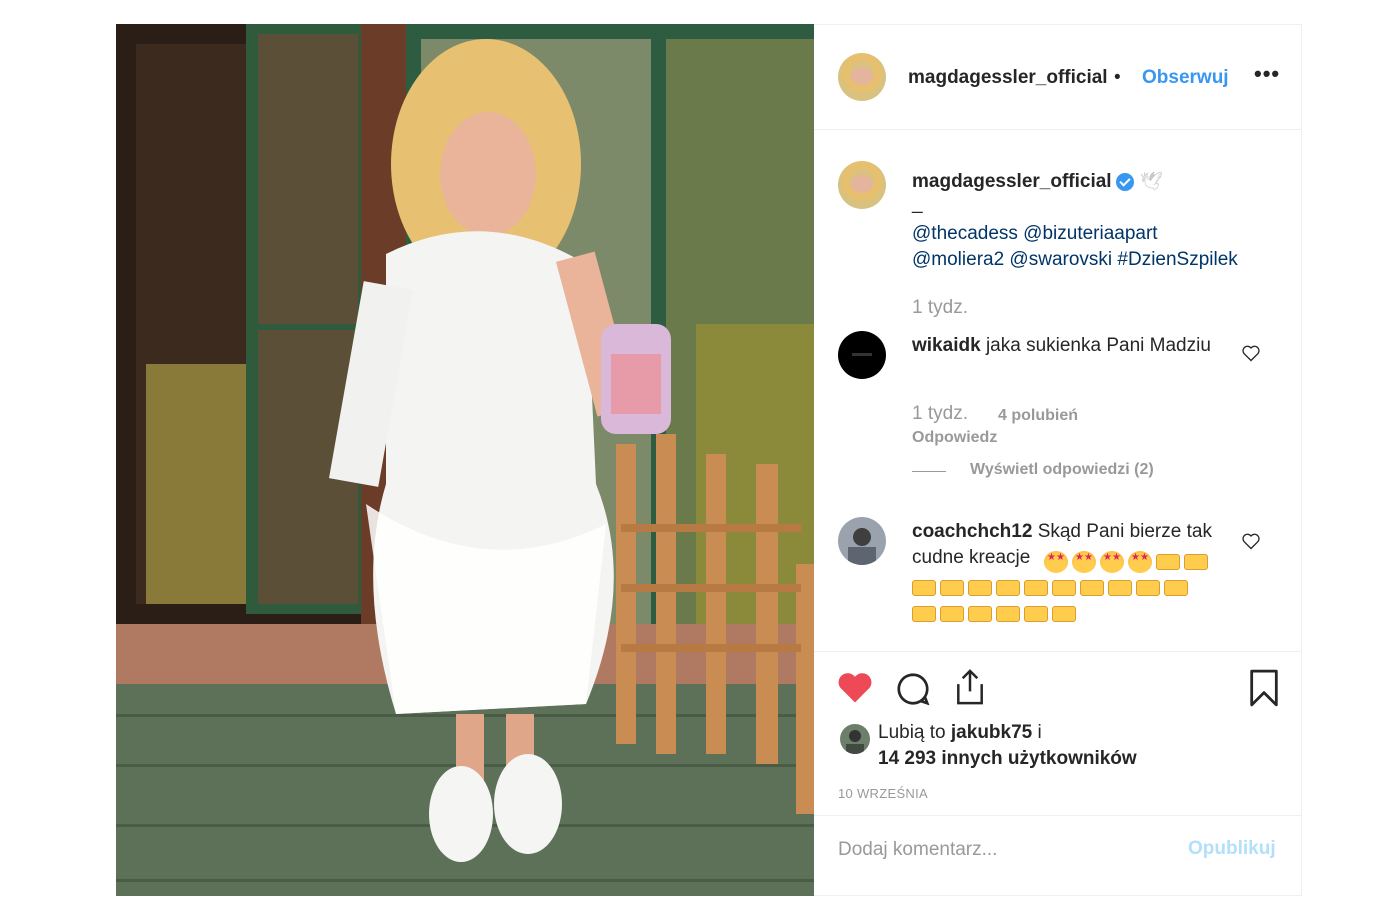 This screenshot has height=904, width=1400. Describe the element at coordinates (855, 687) in the screenshot. I see `heart-icon` at that location.